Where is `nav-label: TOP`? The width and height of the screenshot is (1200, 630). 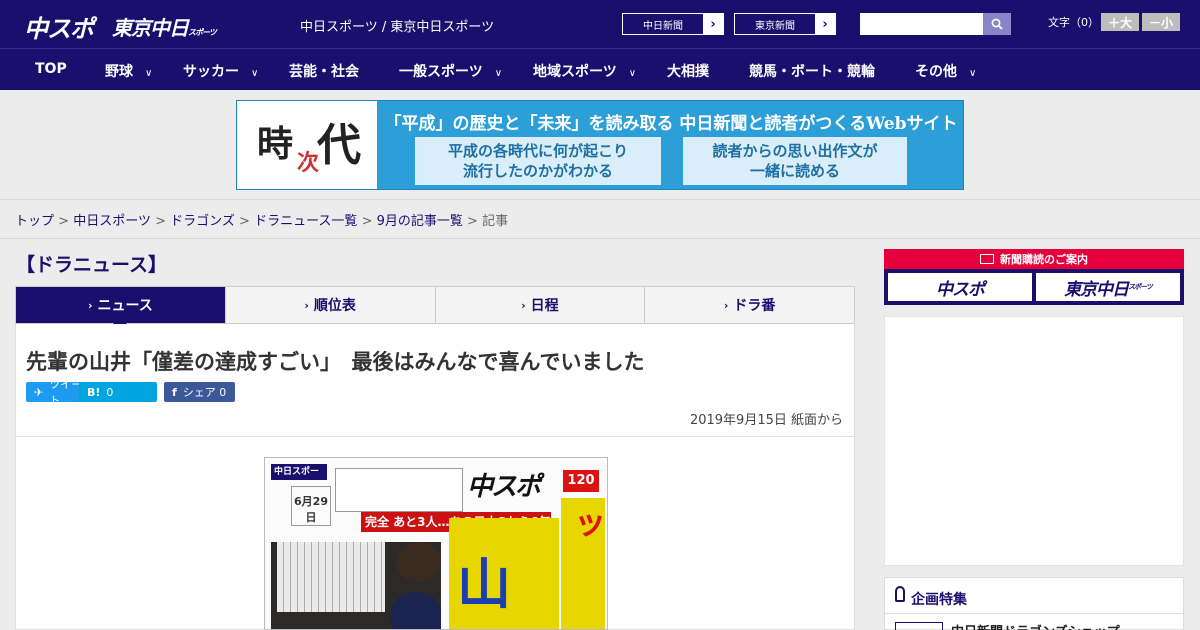 nav-label: TOP is located at coordinates (51, 69).